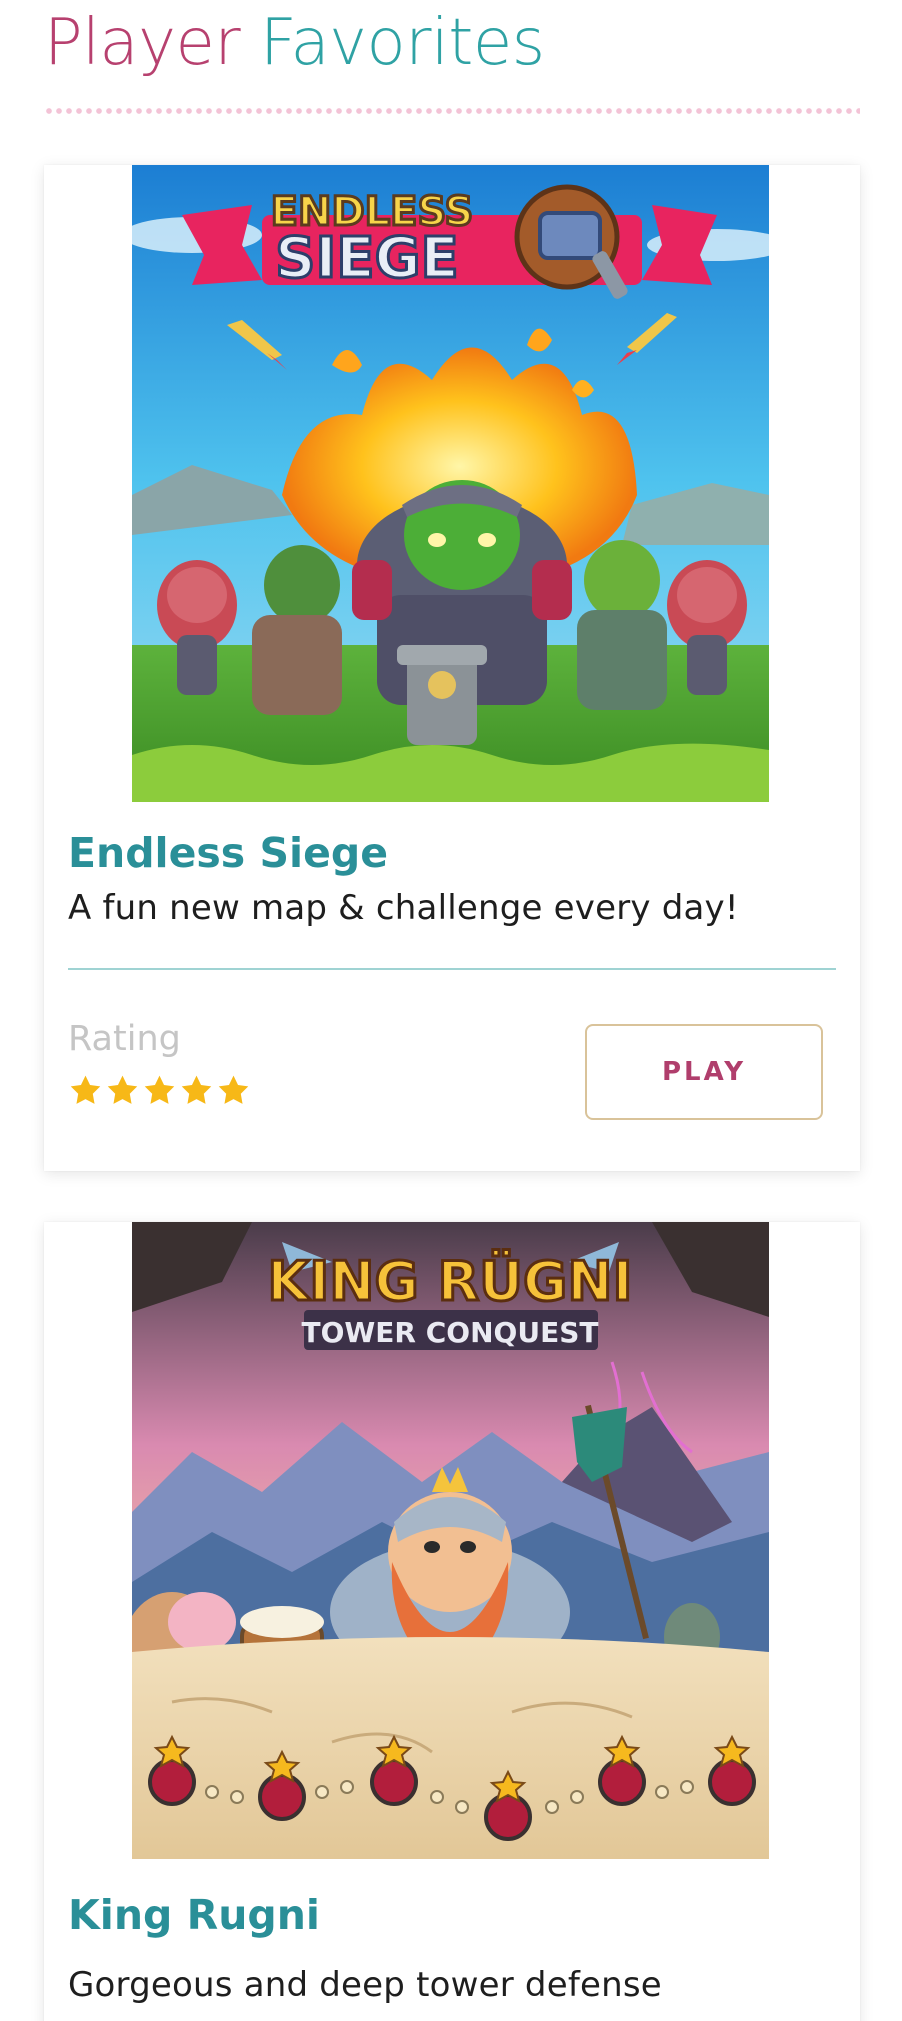 The width and height of the screenshot is (902, 2021). What do you see at coordinates (228, 853) in the screenshot?
I see `game-title: Endless Siege` at bounding box center [228, 853].